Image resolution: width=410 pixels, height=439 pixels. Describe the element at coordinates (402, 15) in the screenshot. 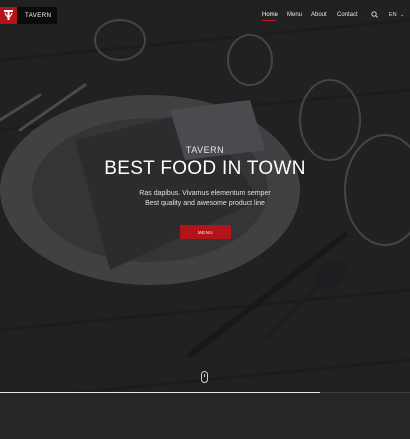

I see `chevron-down-icon: ⌄` at that location.